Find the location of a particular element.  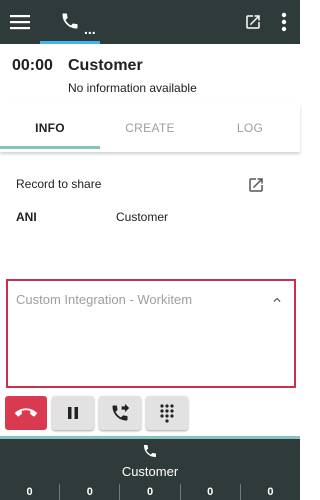

chevron-up-icon is located at coordinates (277, 299).